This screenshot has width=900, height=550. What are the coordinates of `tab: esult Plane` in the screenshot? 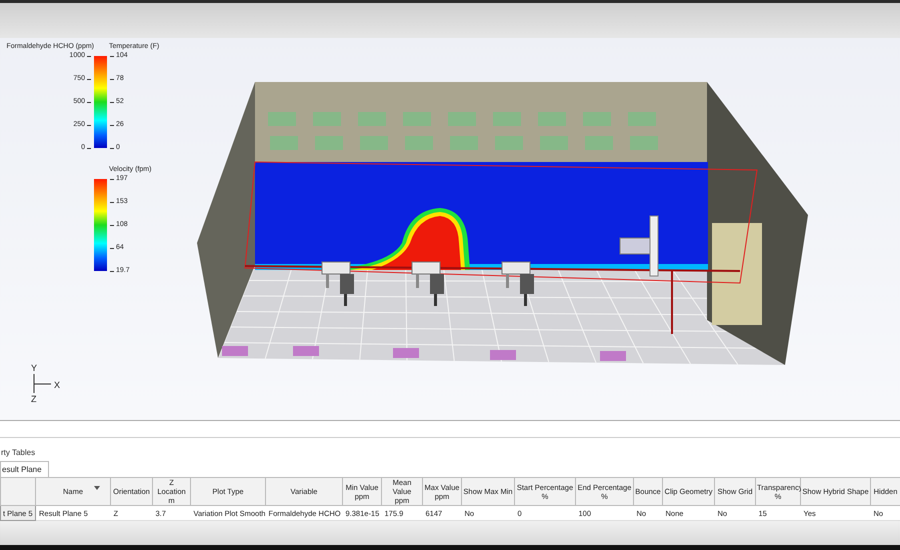 It's located at (24, 469).